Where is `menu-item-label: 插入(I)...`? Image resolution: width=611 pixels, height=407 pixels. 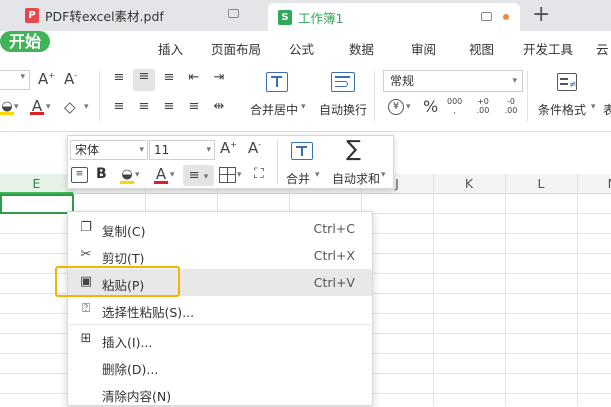
menu-item-label: 插入(I)... is located at coordinates (127, 342).